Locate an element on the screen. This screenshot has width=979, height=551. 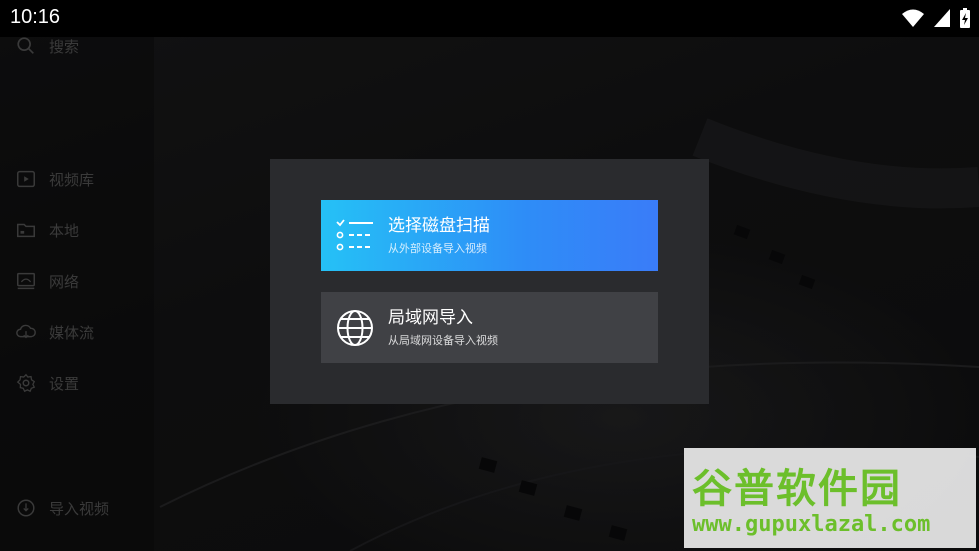
option-title: 选择磁盘扫描 is located at coordinates (439, 226).